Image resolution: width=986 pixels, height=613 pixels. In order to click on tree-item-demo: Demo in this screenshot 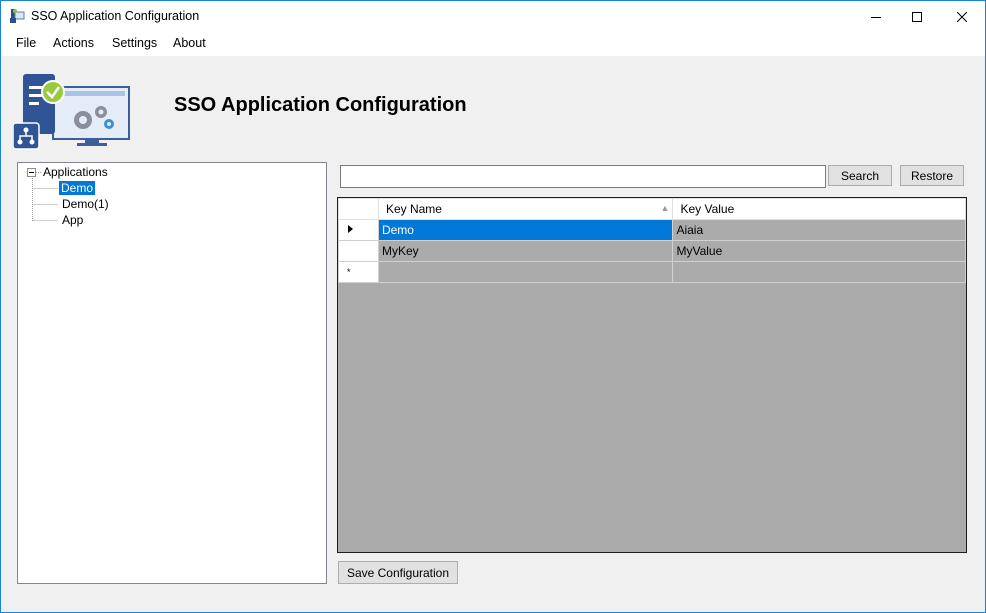, I will do `click(77, 188)`.